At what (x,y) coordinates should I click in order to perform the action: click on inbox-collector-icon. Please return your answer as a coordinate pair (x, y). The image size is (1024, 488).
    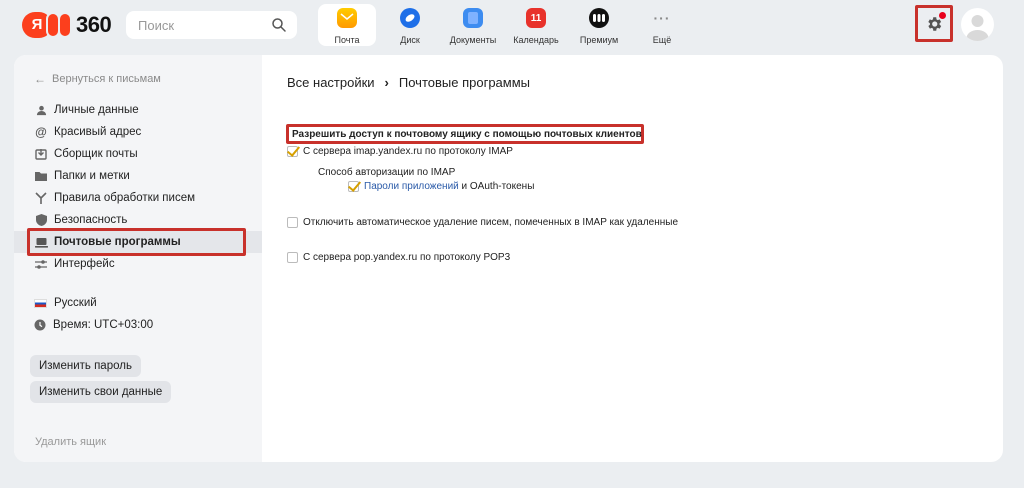
    Looking at the image, I should click on (41, 154).